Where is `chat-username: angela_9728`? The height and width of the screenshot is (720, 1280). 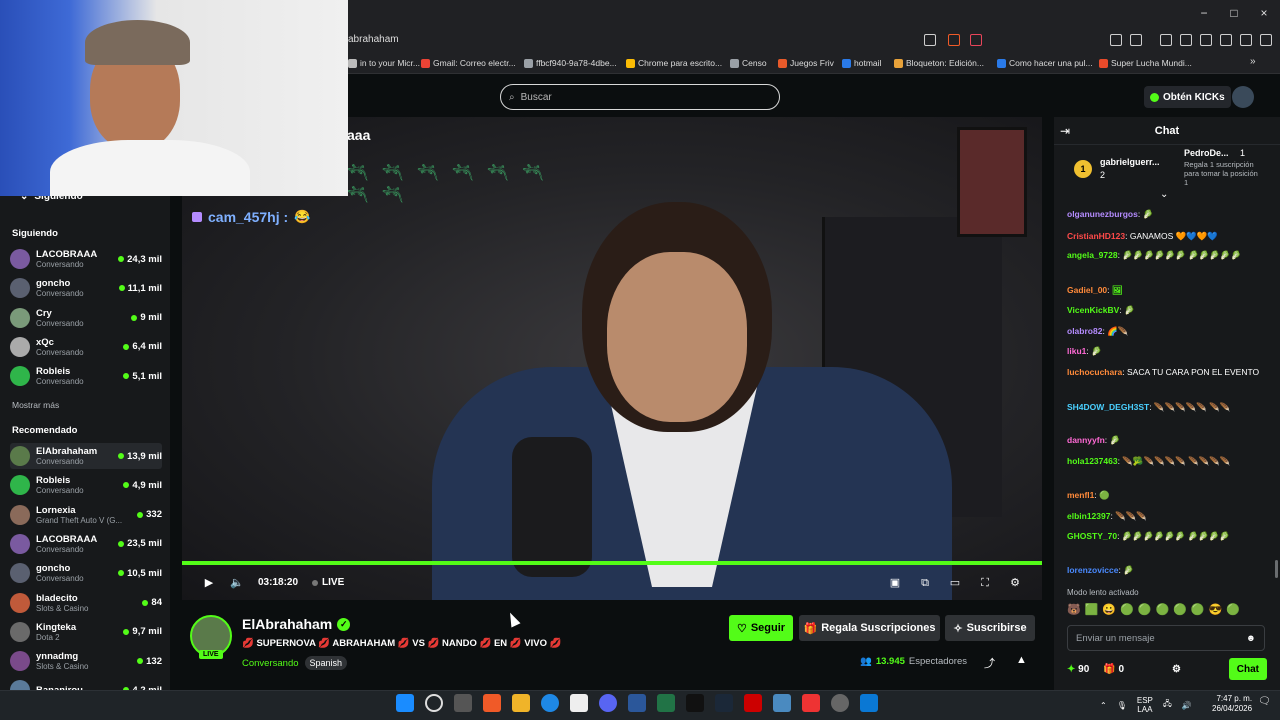 chat-username: angela_9728 is located at coordinates (1092, 255).